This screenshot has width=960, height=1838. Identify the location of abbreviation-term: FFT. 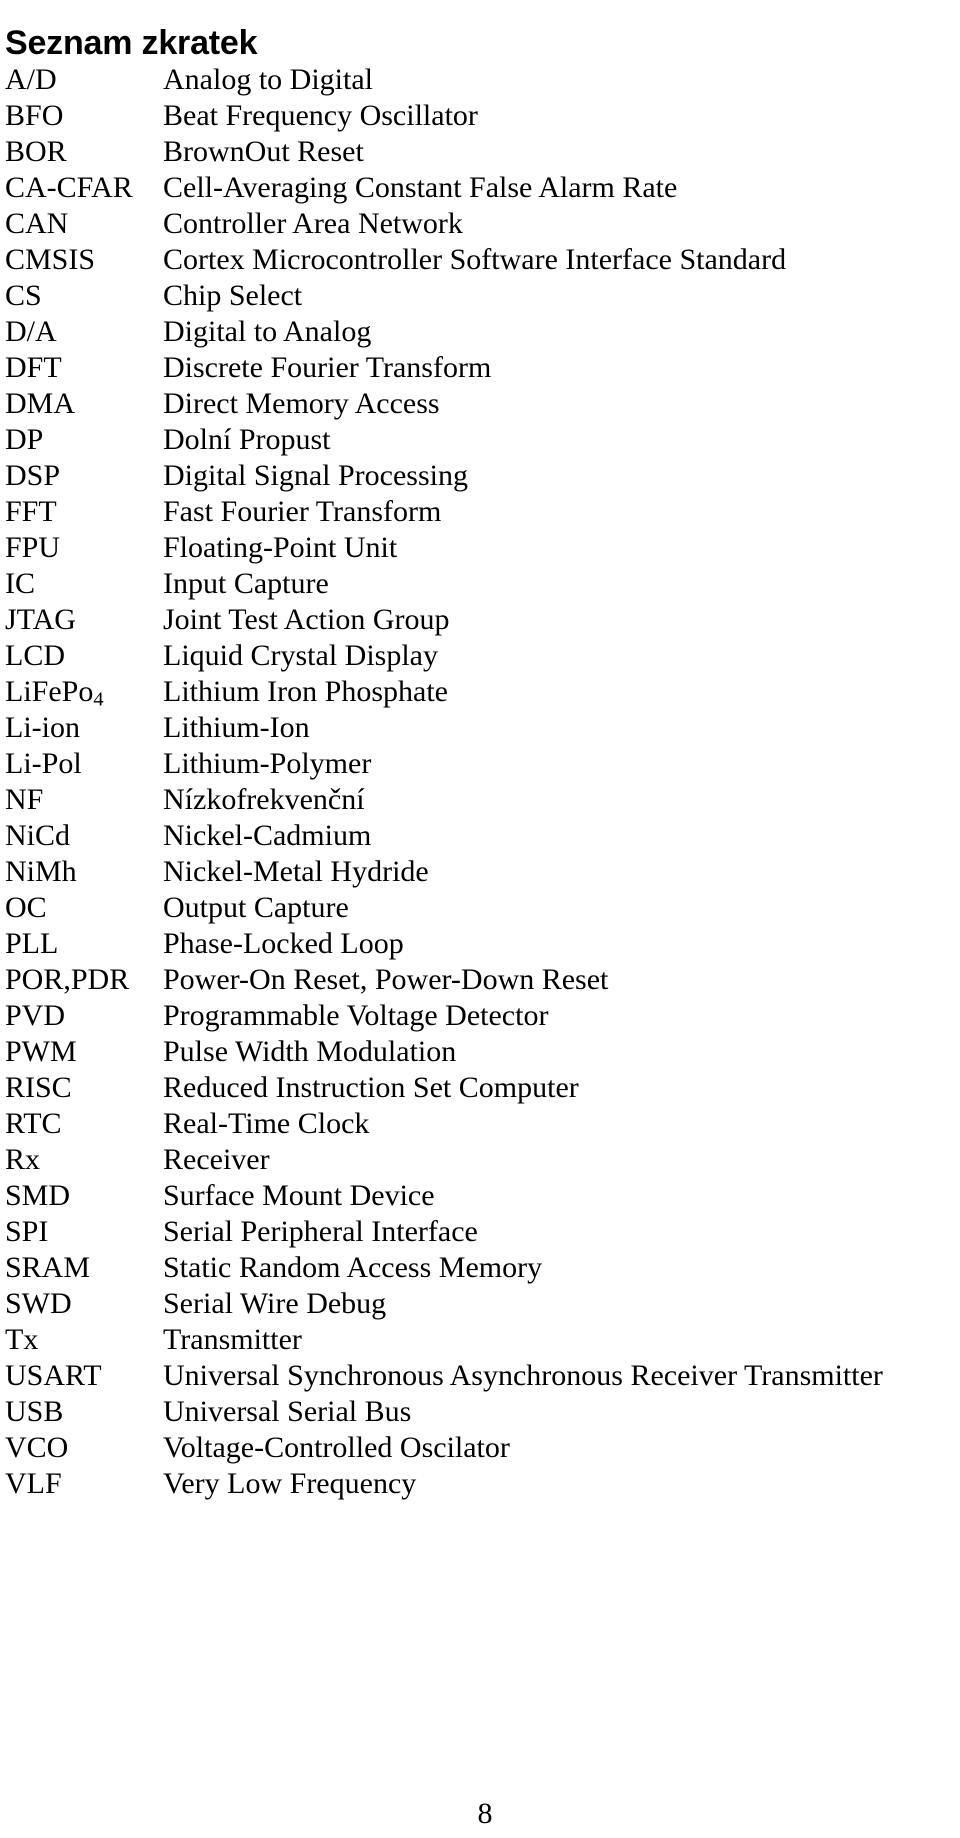
(31, 511).